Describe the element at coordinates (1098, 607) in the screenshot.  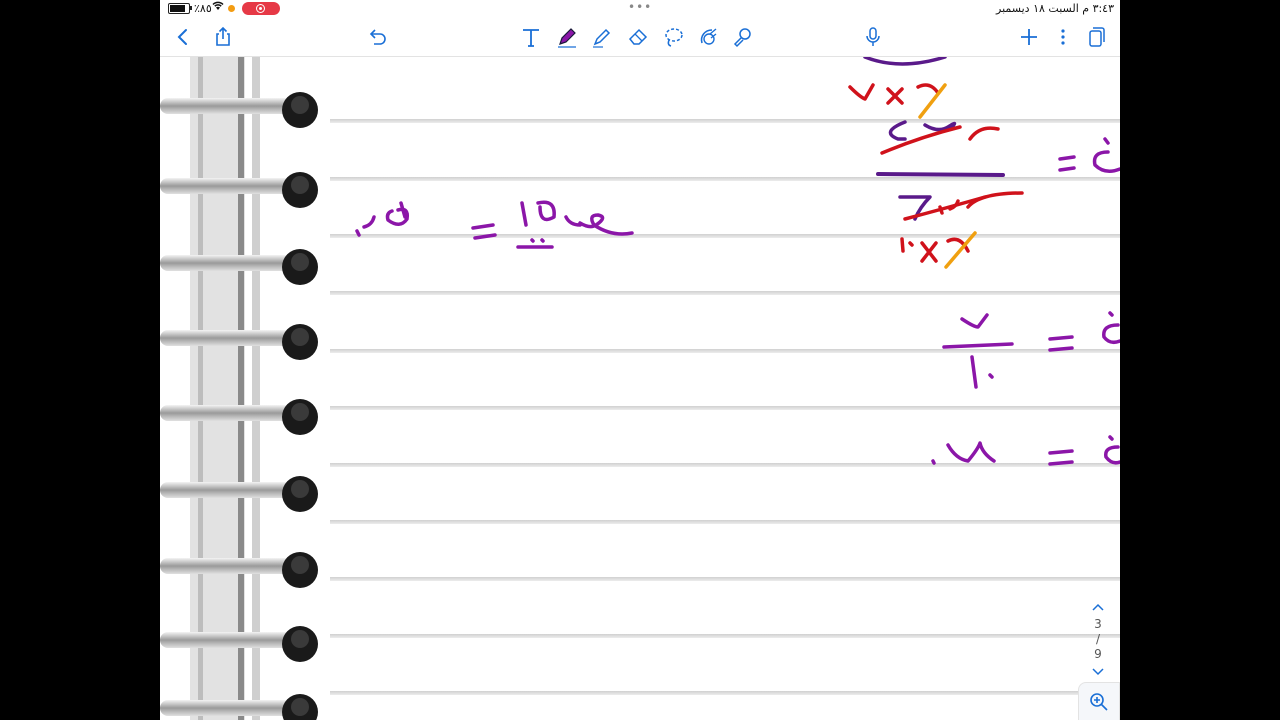
I see `previous-page-chevron-icon` at that location.